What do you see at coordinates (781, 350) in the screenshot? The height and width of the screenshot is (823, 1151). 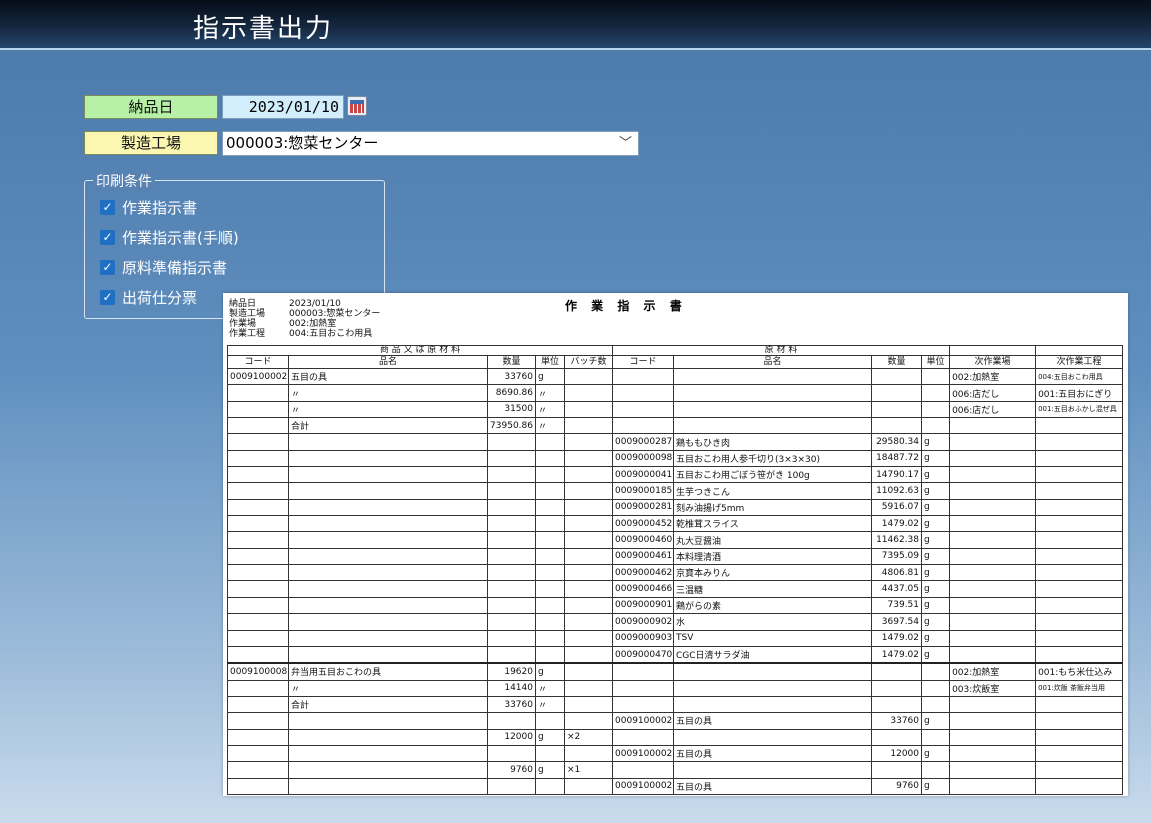 I see `group-header-right: 原 材 料` at bounding box center [781, 350].